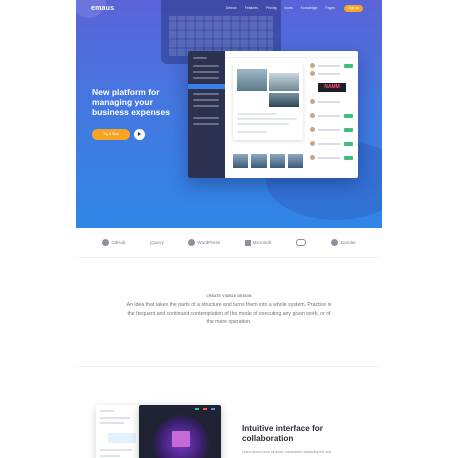 The width and height of the screenshot is (458, 458). What do you see at coordinates (229, 296) in the screenshot?
I see `section-eyebrow: CREATE VISIBLE DESIGN` at bounding box center [229, 296].